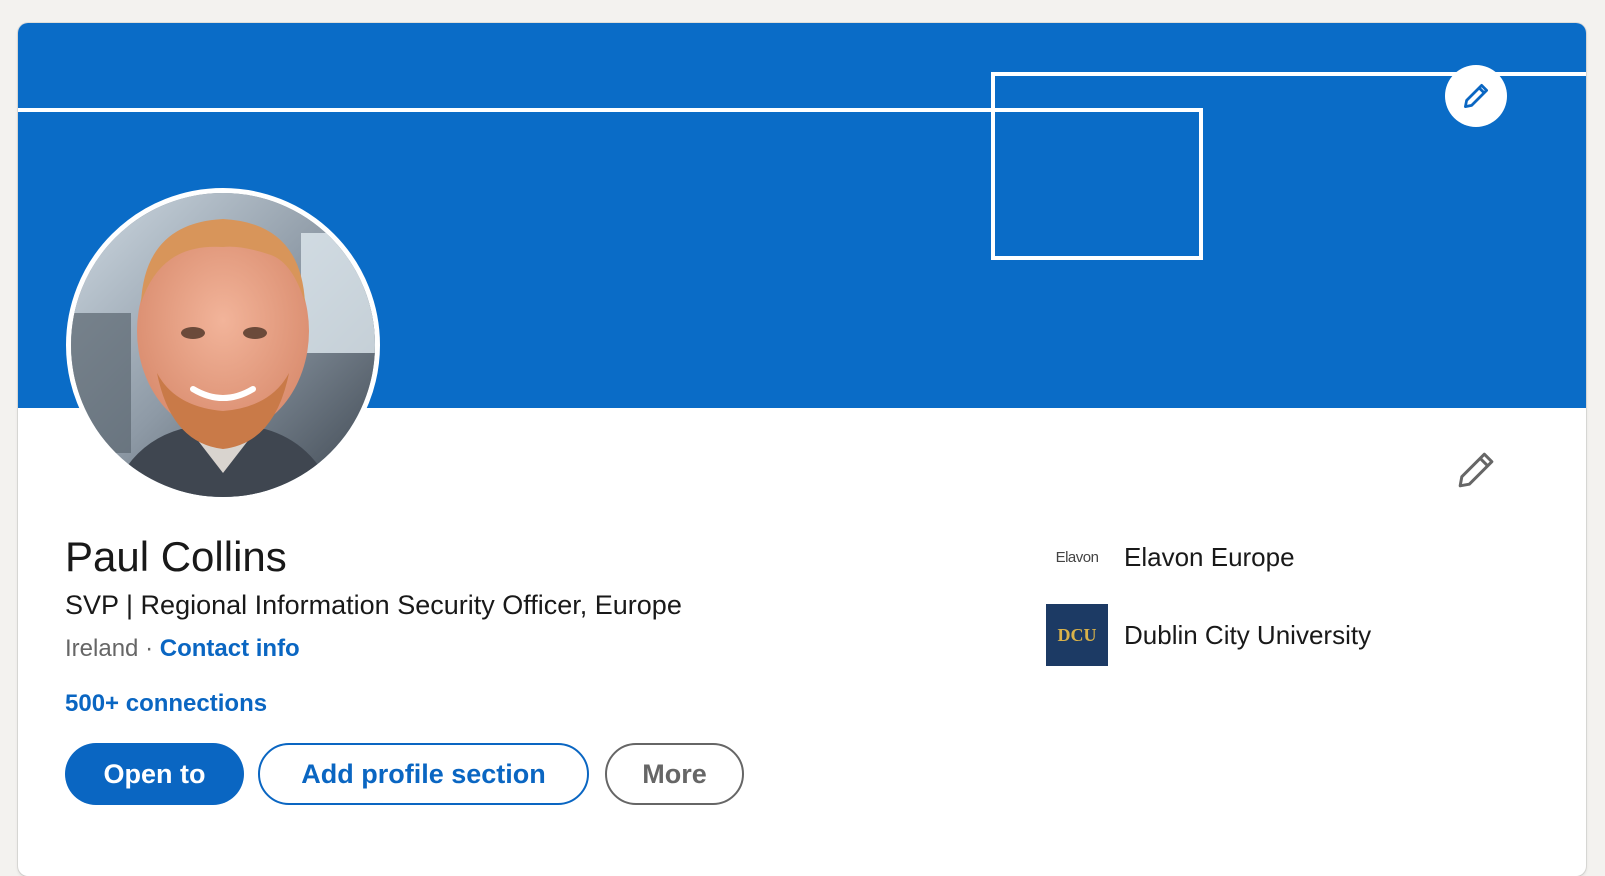 This screenshot has width=1605, height=876. Describe the element at coordinates (423, 774) in the screenshot. I see `add-profile-section-button: Add profile section` at that location.